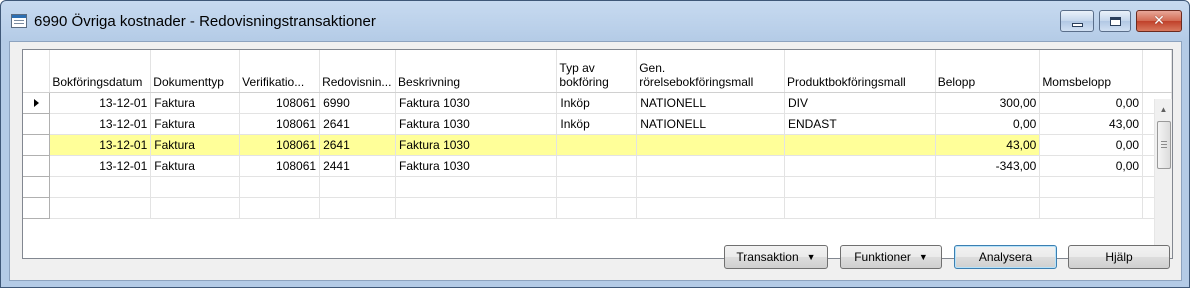  Describe the element at coordinates (1163, 109) in the screenshot. I see `scroll-up-arrow-icon: ▲` at that location.